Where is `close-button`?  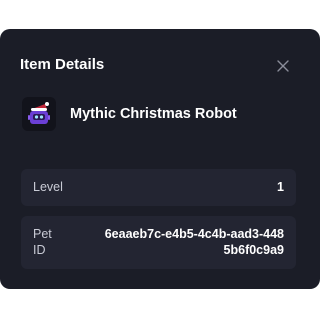 close-button is located at coordinates (283, 66).